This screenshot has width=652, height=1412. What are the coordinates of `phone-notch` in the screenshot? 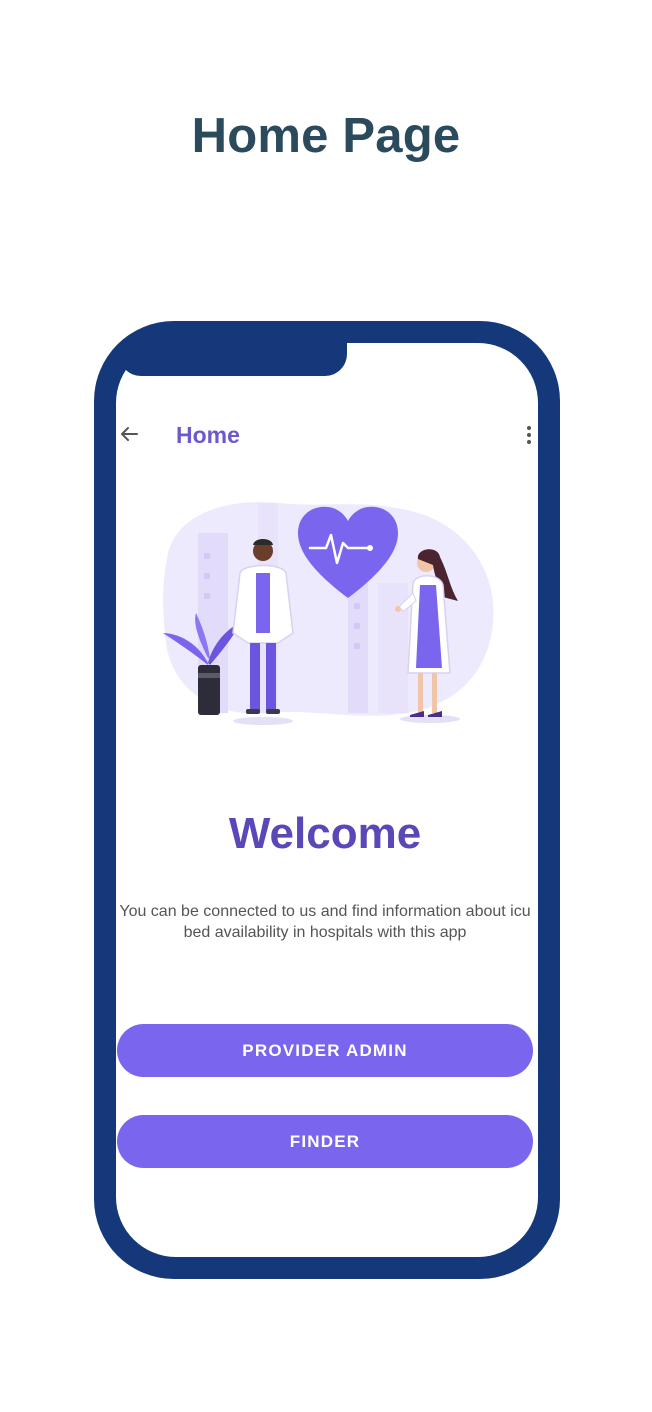 It's located at (233, 359).